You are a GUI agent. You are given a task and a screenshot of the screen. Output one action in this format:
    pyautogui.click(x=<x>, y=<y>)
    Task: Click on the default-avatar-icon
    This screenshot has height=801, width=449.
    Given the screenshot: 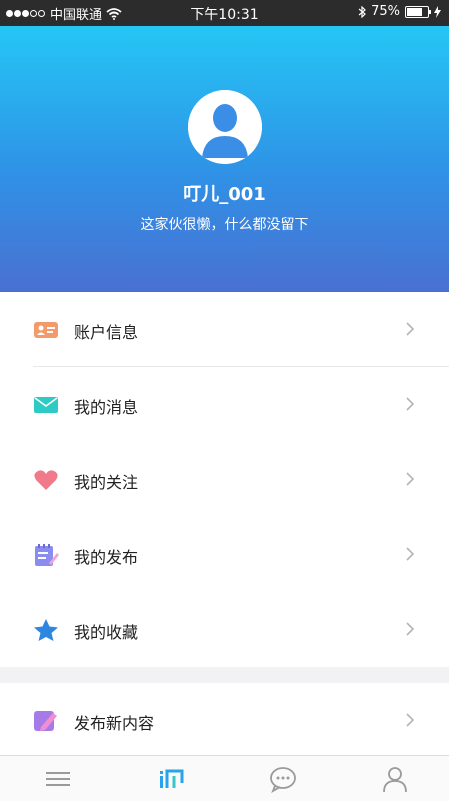 What is the action you would take?
    pyautogui.click(x=225, y=127)
    